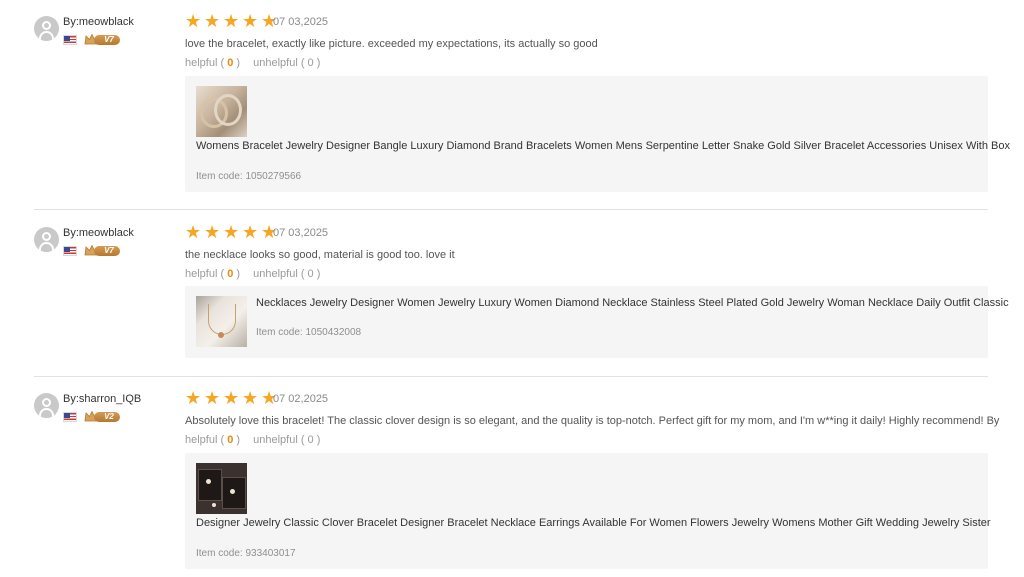  I want to click on reviewer-info: By:sharron_IQB V2, so click(104, 411).